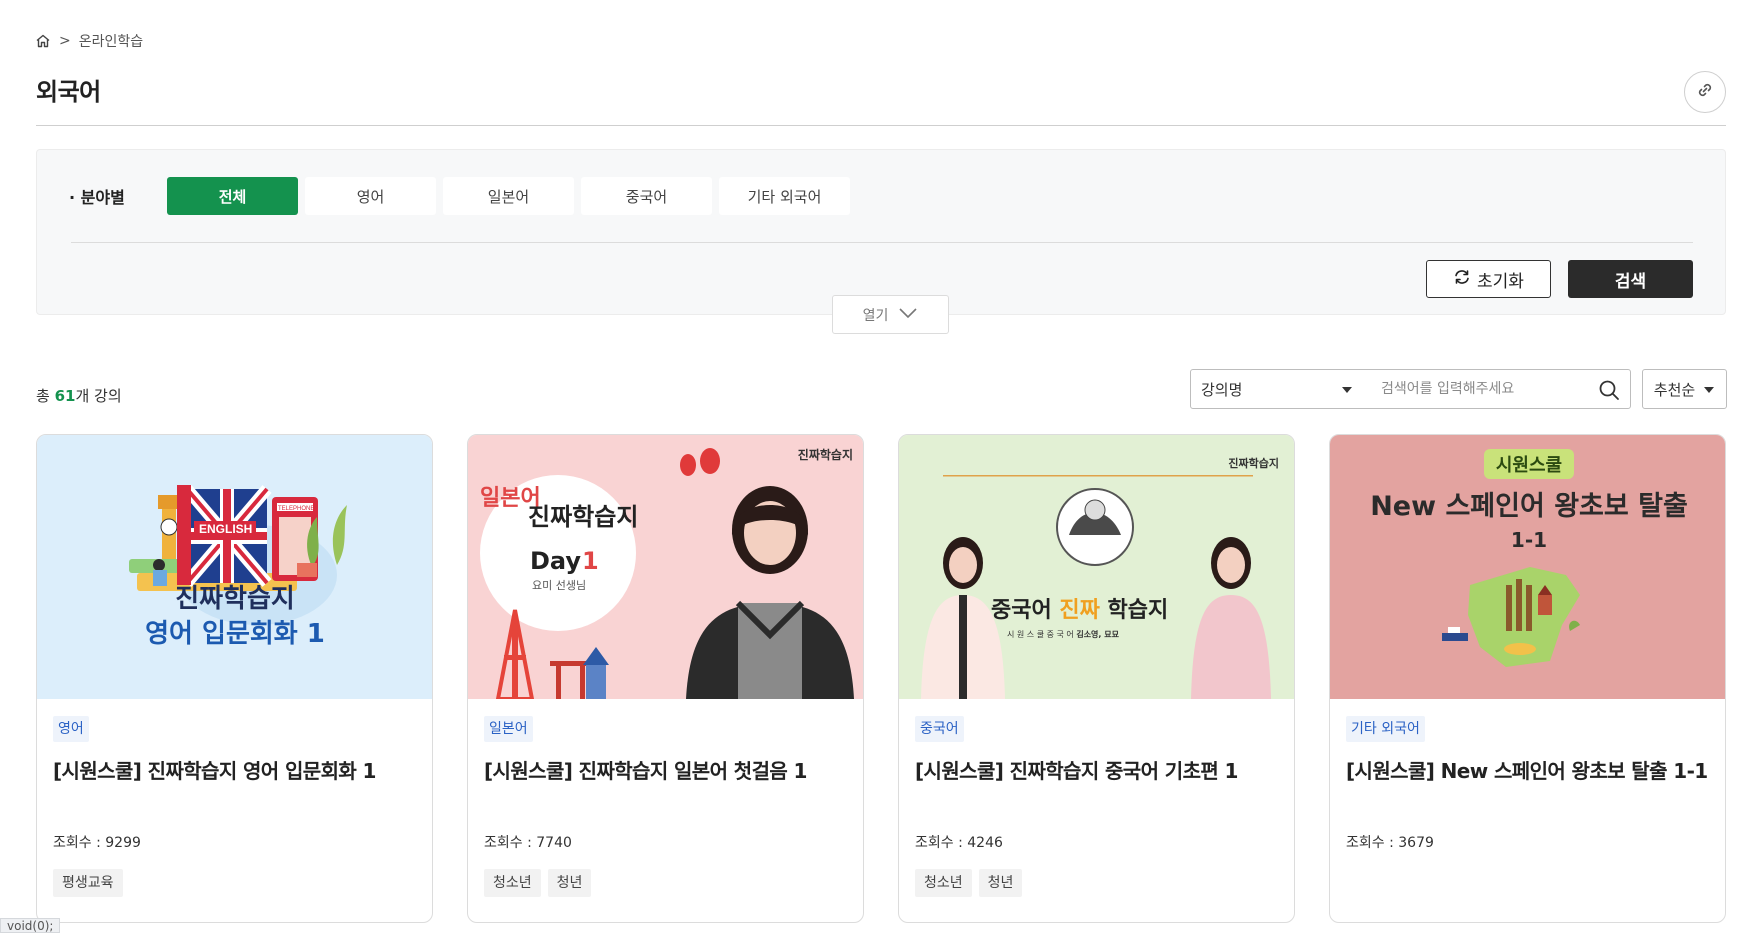 The height and width of the screenshot is (933, 1737). I want to click on search-bar: 강의명, so click(1410, 389).